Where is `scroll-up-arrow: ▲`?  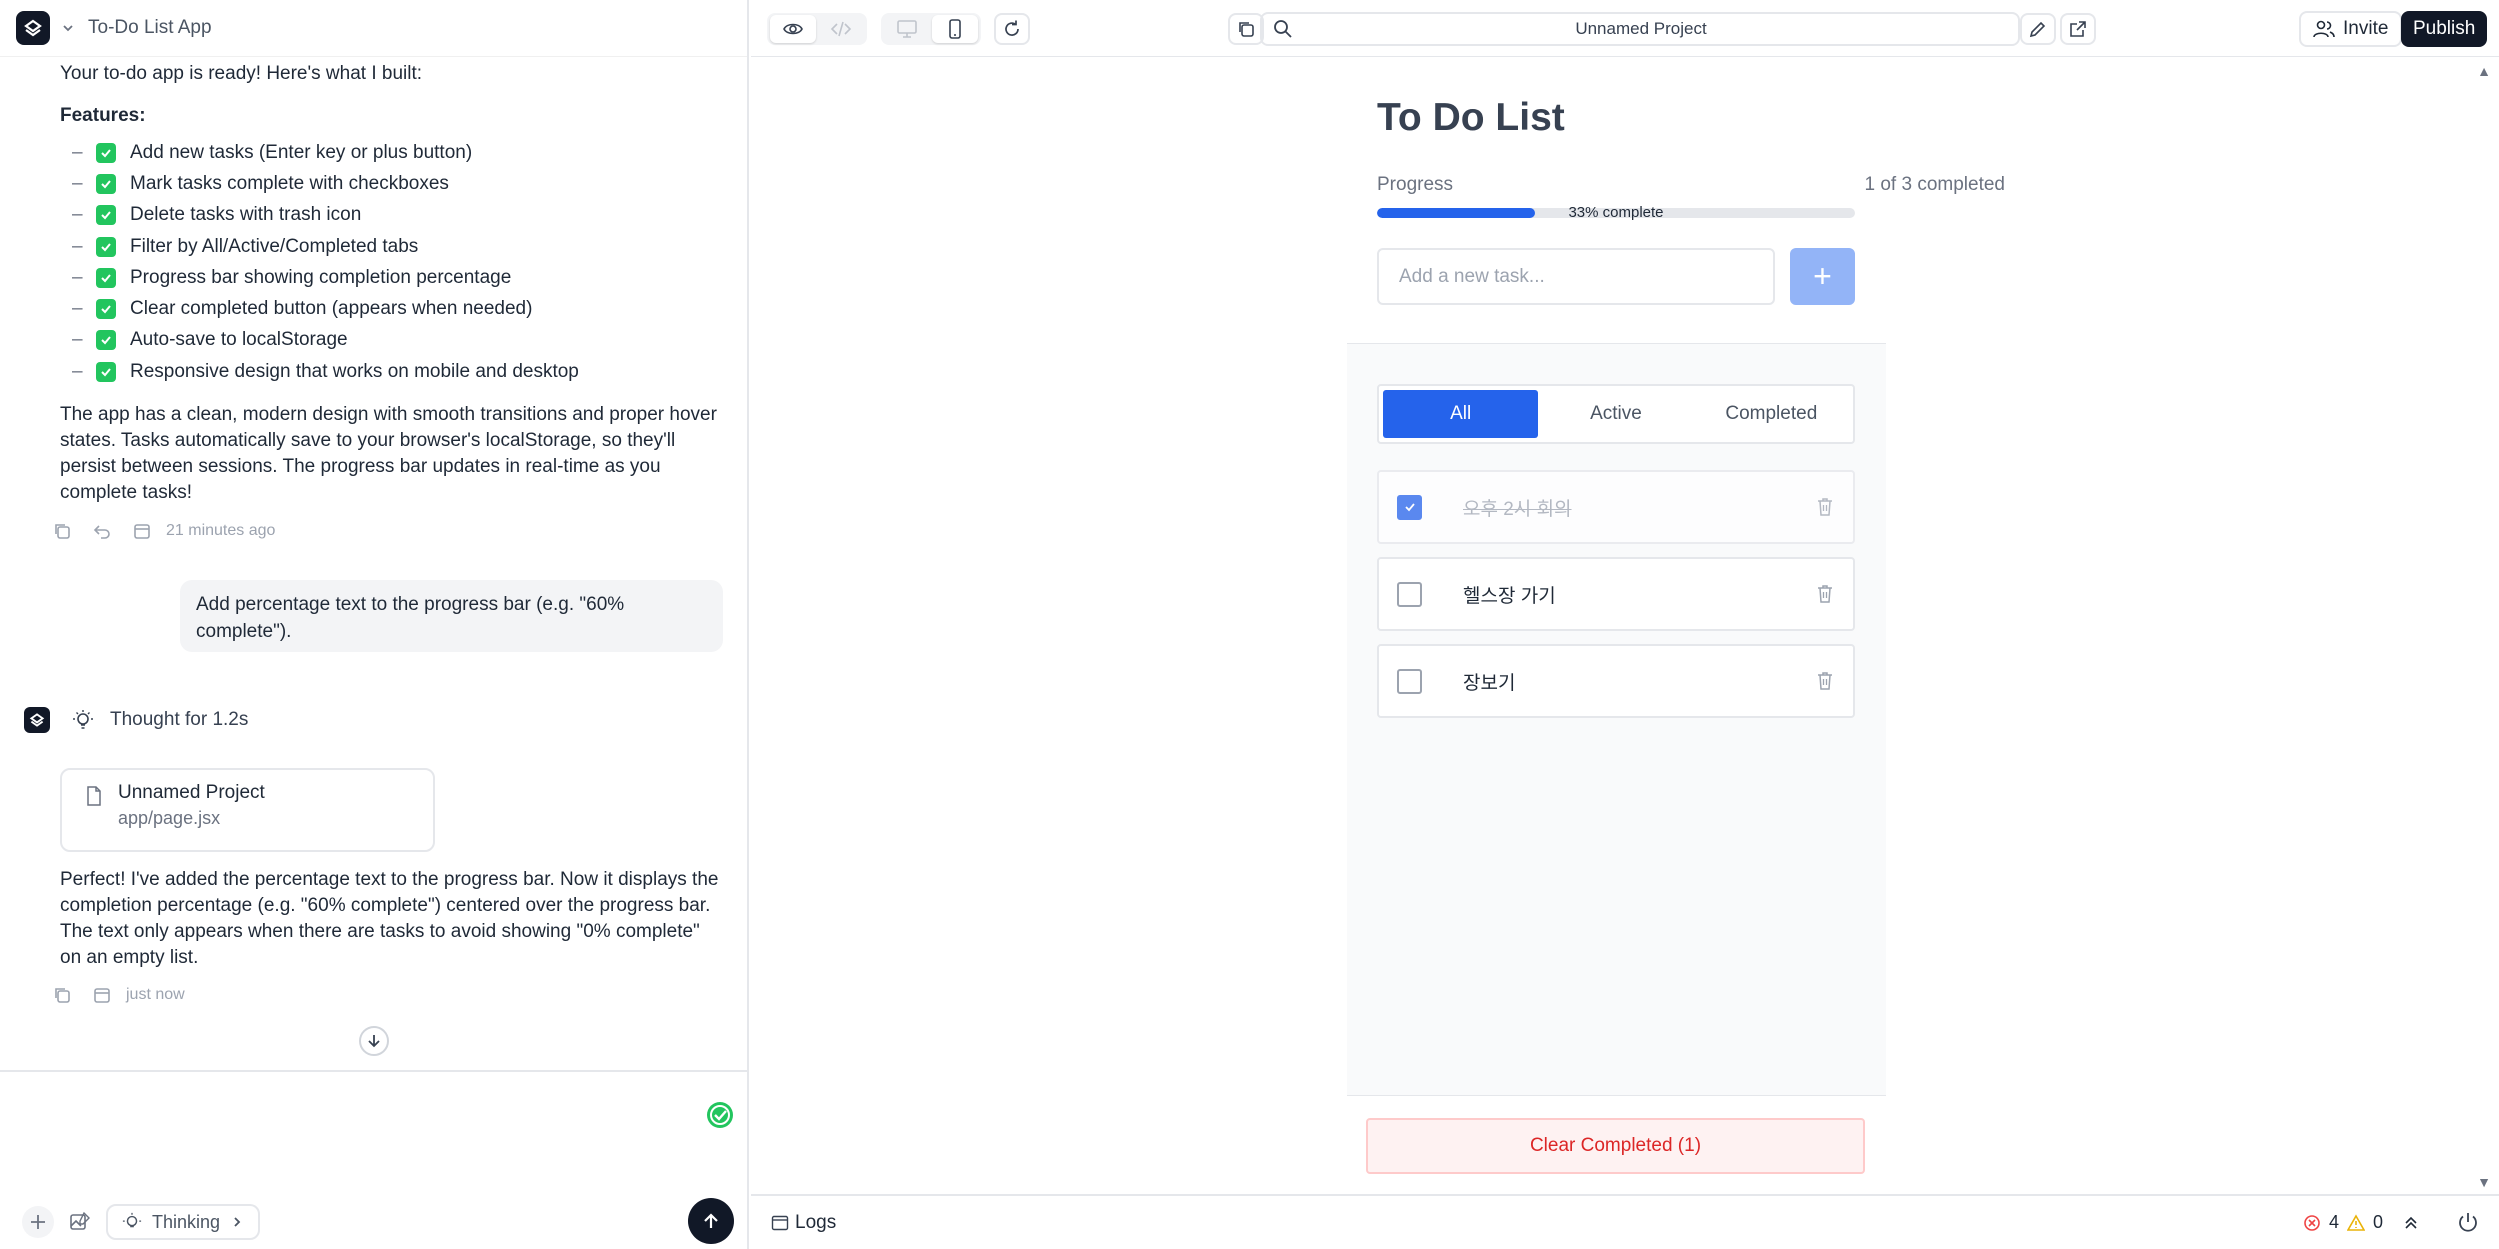
scroll-up-arrow: ▲ is located at coordinates (2484, 71).